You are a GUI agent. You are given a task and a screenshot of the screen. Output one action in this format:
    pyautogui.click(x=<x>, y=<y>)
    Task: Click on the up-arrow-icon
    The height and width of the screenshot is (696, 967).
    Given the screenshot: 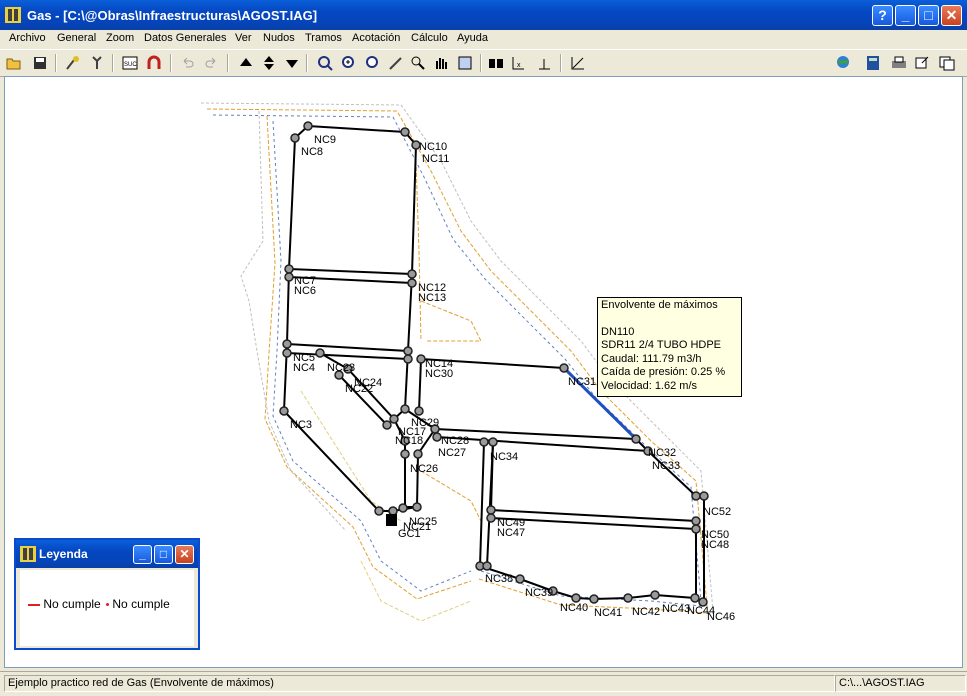 What is the action you would take?
    pyautogui.click(x=246, y=63)
    